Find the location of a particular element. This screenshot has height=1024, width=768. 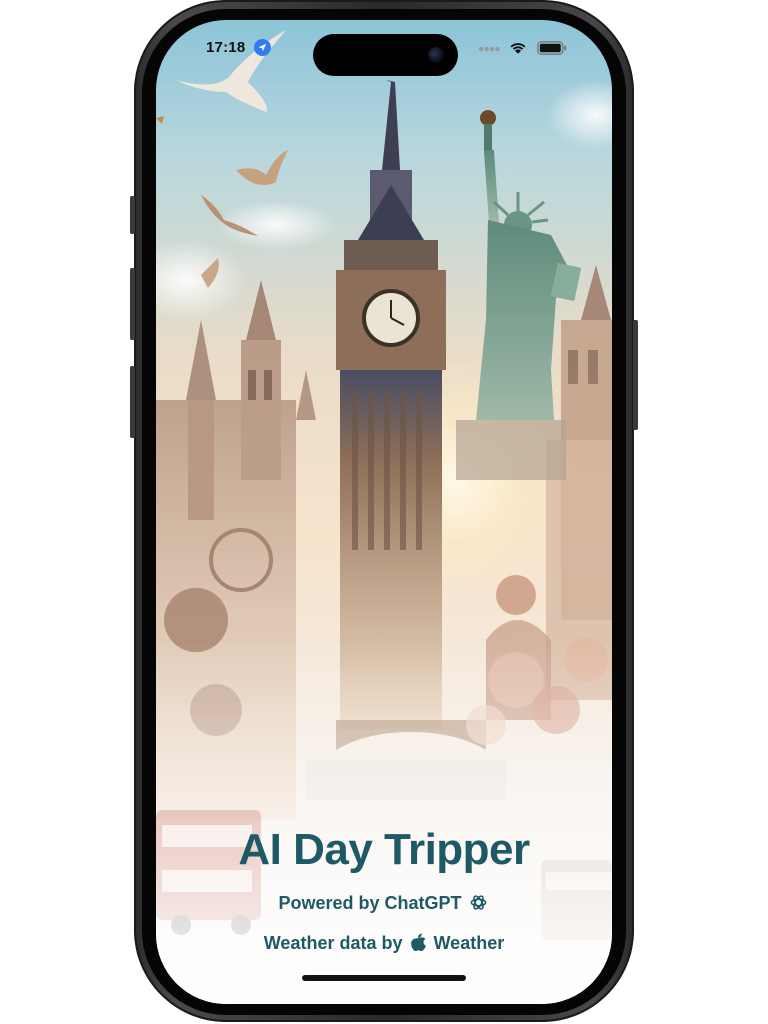

action-button is located at coordinates (132, 215).